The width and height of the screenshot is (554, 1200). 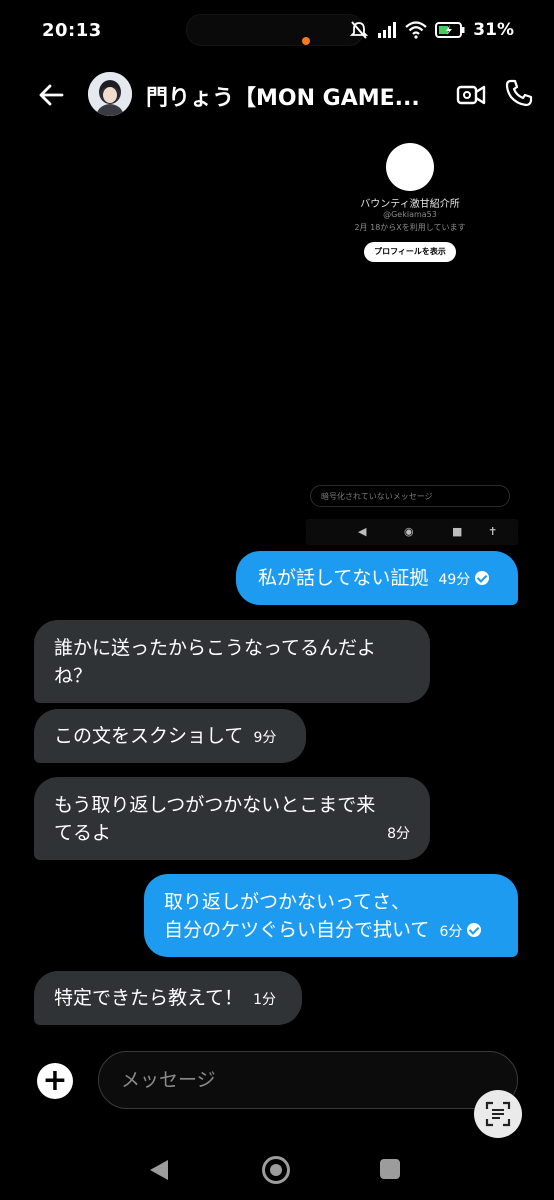 I want to click on embedded-home-icon: ◉, so click(x=409, y=531).